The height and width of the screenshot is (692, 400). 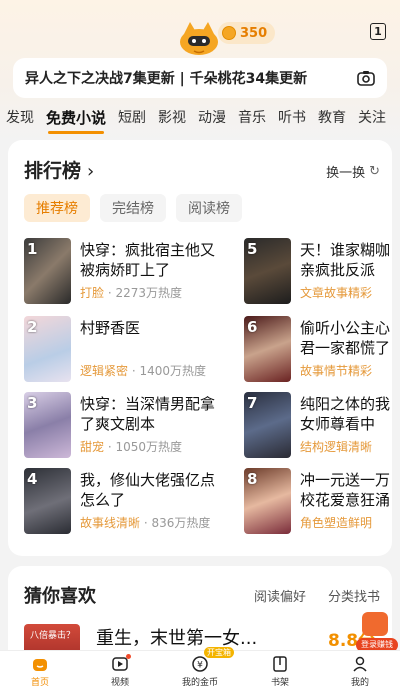 I want to click on book-meta: 逻辑紧密 · 1400万热度, so click(x=143, y=370).